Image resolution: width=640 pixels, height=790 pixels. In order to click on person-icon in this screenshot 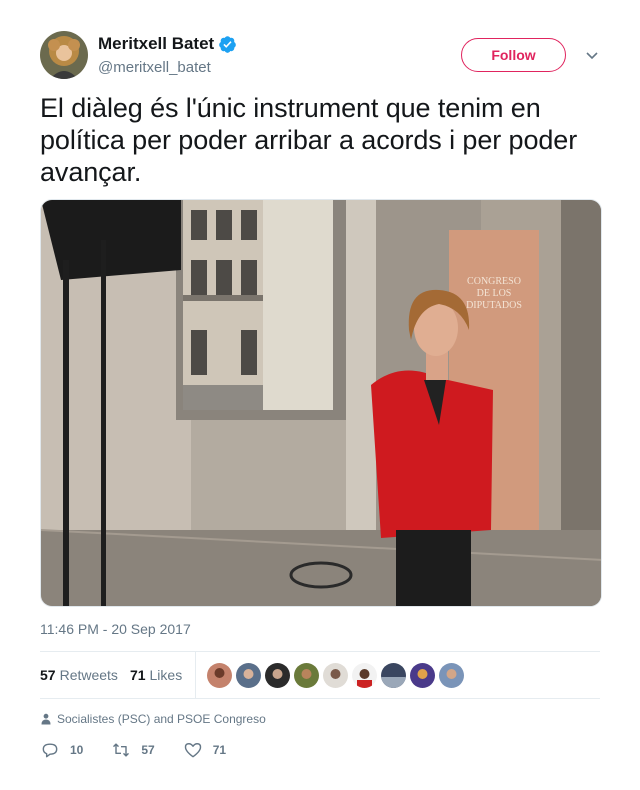, I will do `click(46, 719)`.